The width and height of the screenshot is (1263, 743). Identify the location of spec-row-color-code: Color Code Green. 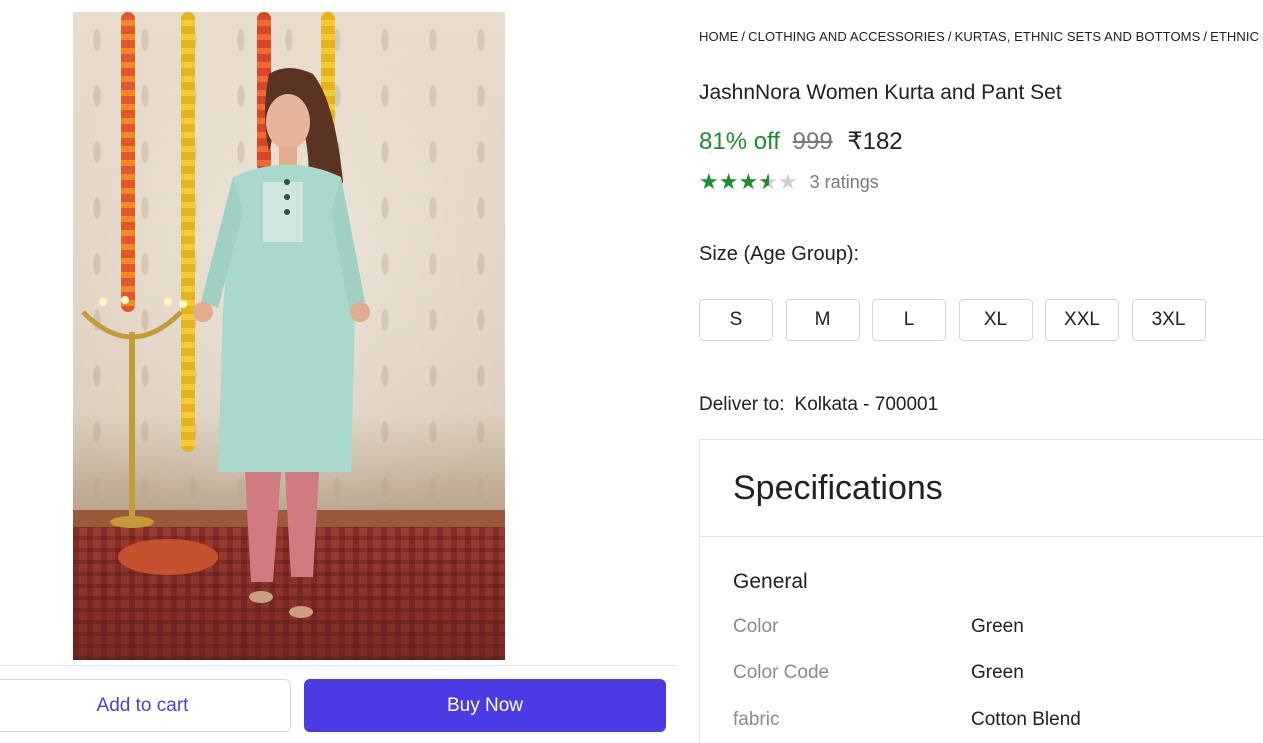
(993, 673).